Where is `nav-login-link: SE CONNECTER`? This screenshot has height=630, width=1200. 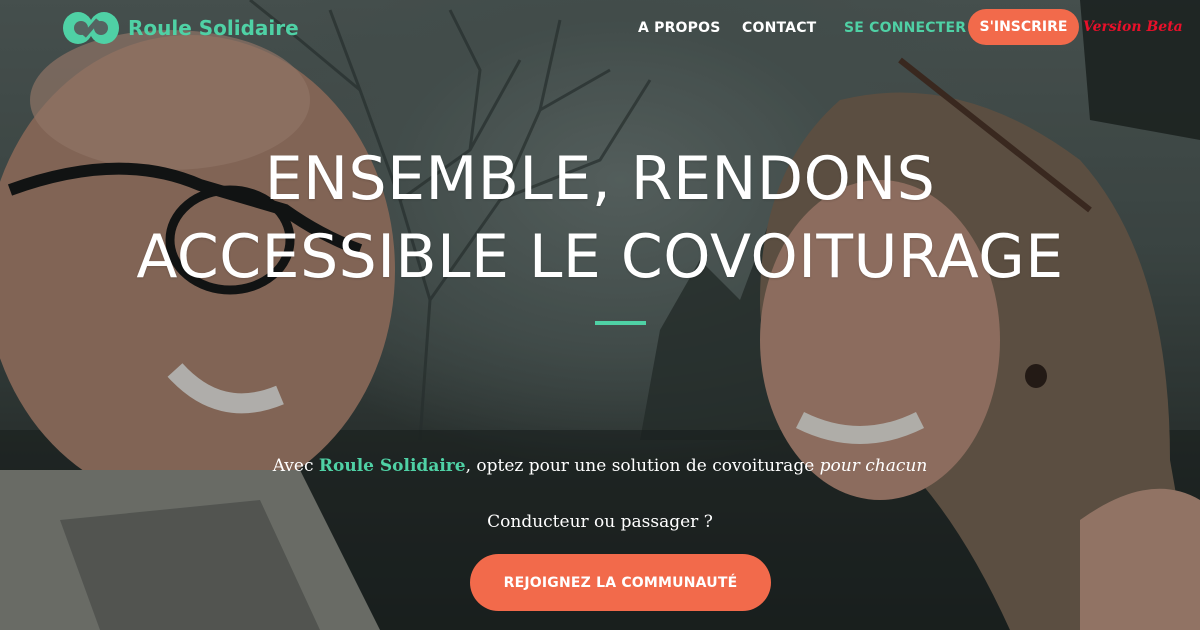 nav-login-link: SE CONNECTER is located at coordinates (905, 28).